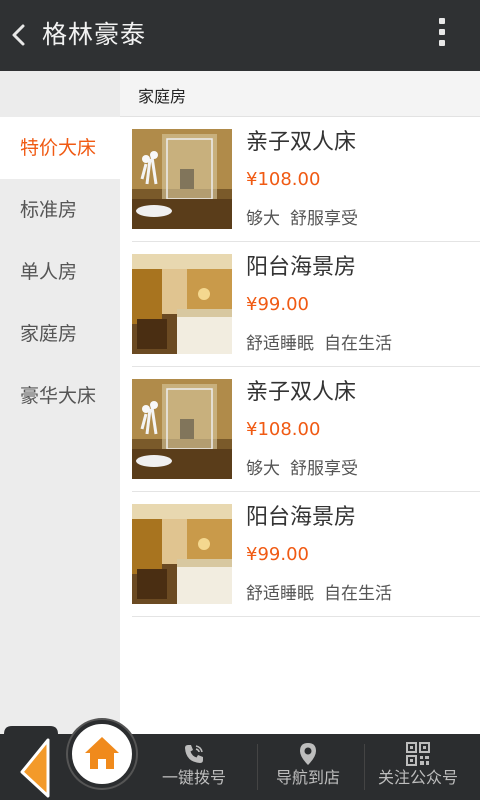 The image size is (480, 800). Describe the element at coordinates (418, 754) in the screenshot. I see `qr-code-icon` at that location.